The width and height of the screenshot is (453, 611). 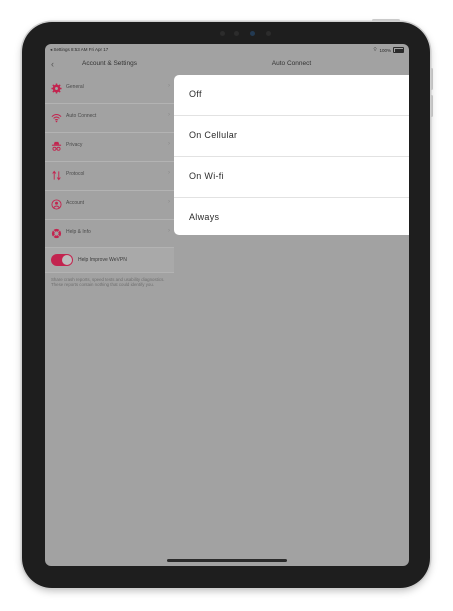 I want to click on sidebar-item-label: Account, so click(x=75, y=203).